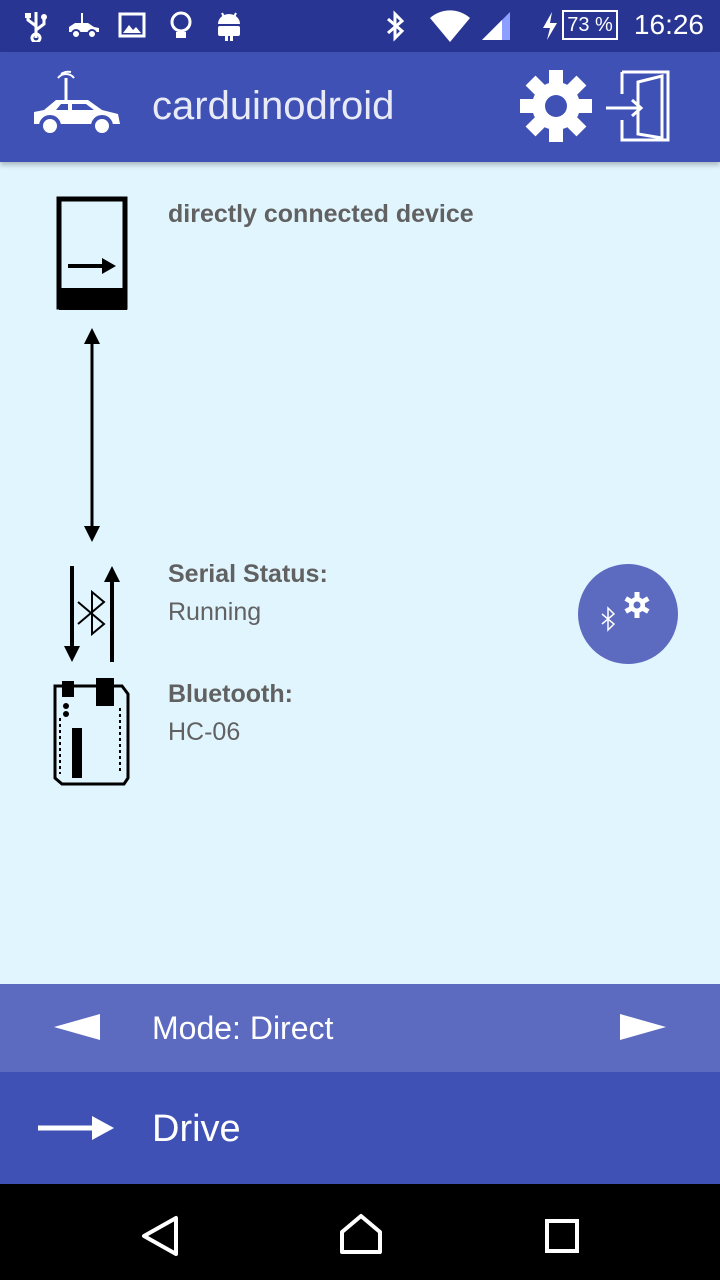  I want to click on app-title: carduinodroid, so click(273, 106).